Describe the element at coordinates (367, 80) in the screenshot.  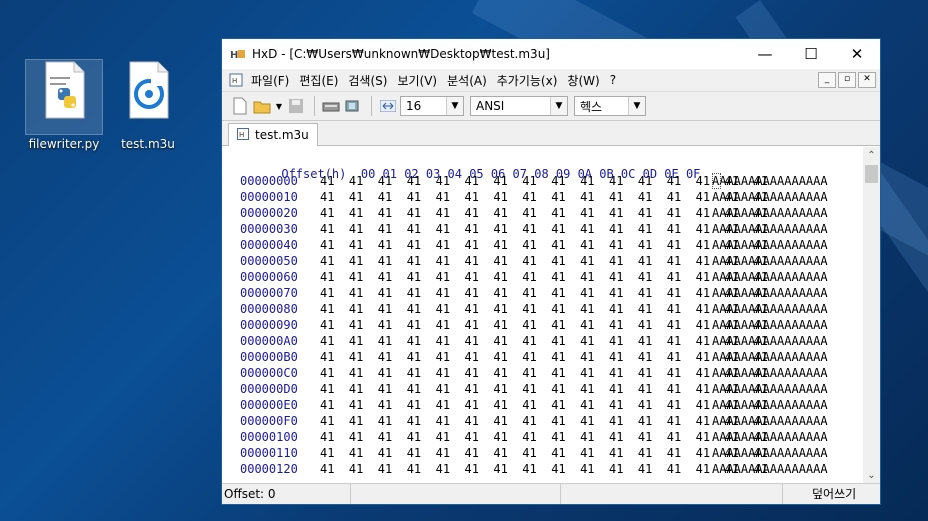
I see `menu-search: 검색(S)` at that location.